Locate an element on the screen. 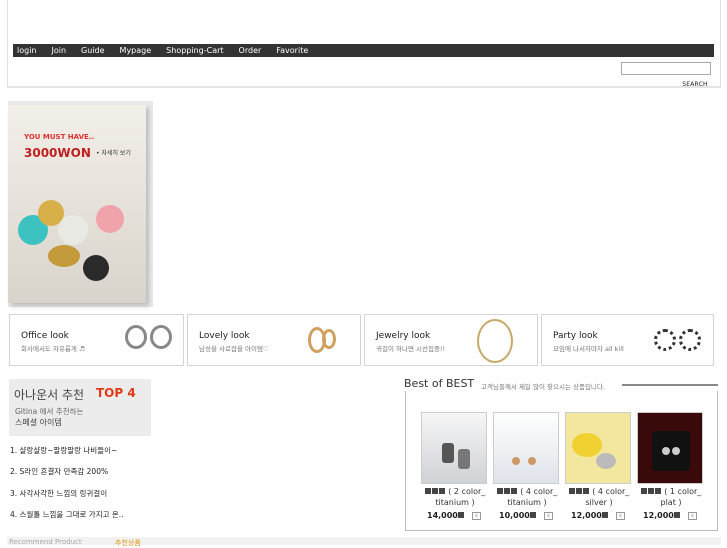  header-left-border is located at coordinates (7, 44).